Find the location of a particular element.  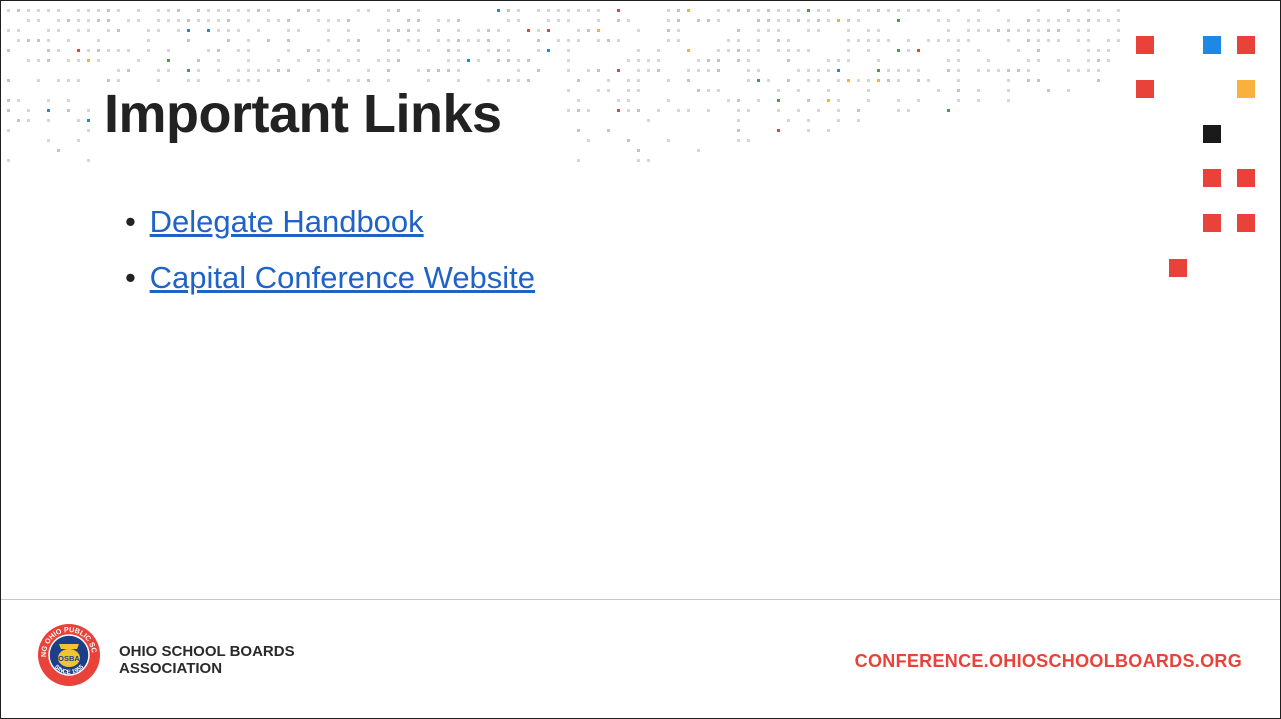

org-name-line2: ASSOCIATION is located at coordinates (171, 668).